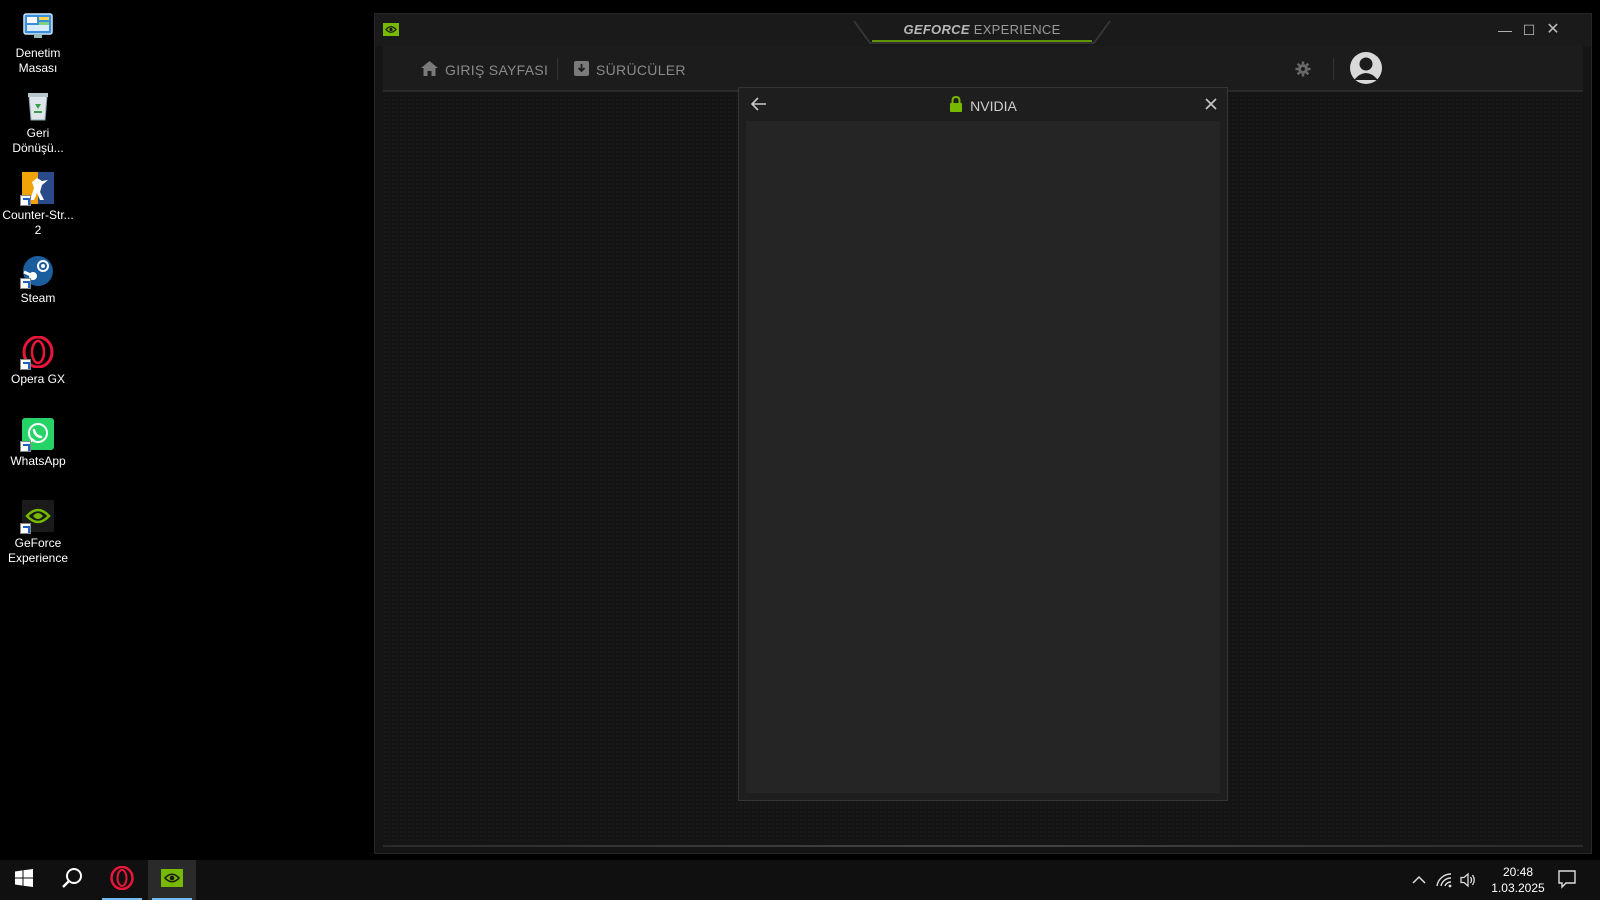  What do you see at coordinates (1553, 30) in the screenshot?
I see `close-button: ✕` at bounding box center [1553, 30].